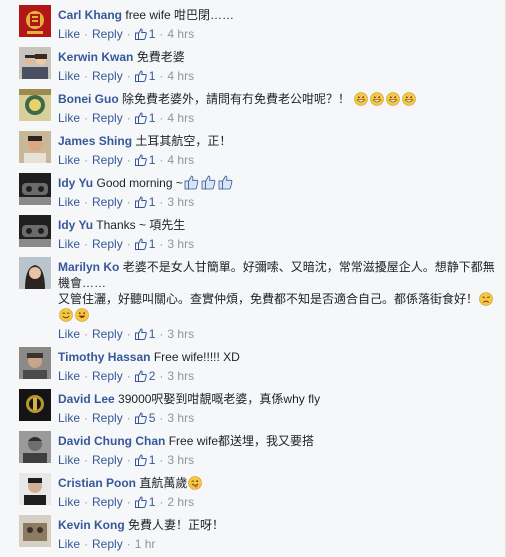 The height and width of the screenshot is (557, 506). I want to click on comment-author: Cristian Poon, so click(97, 483).